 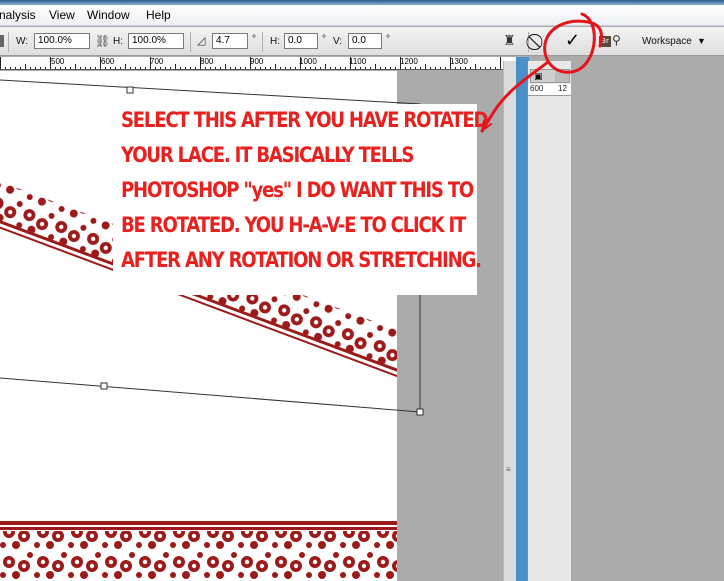 I want to click on red-circle-annotation, so click(x=541, y=72).